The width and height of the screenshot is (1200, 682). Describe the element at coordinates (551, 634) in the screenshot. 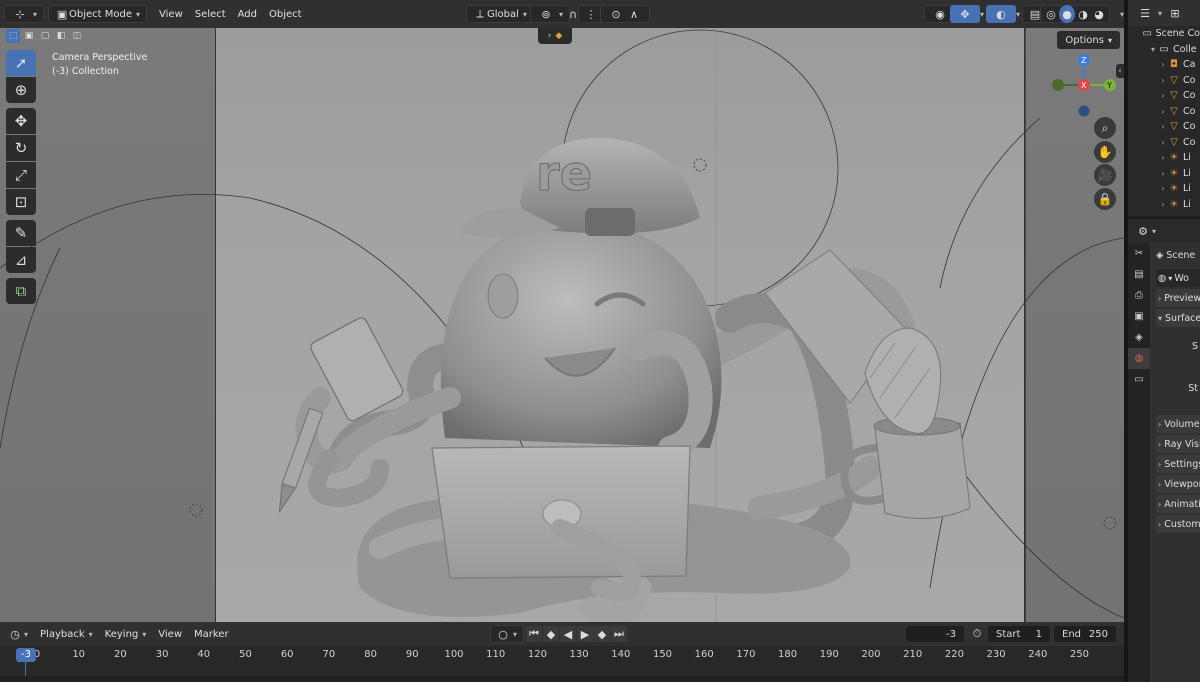

I see `prev-keyframe-icon: ◆` at that location.